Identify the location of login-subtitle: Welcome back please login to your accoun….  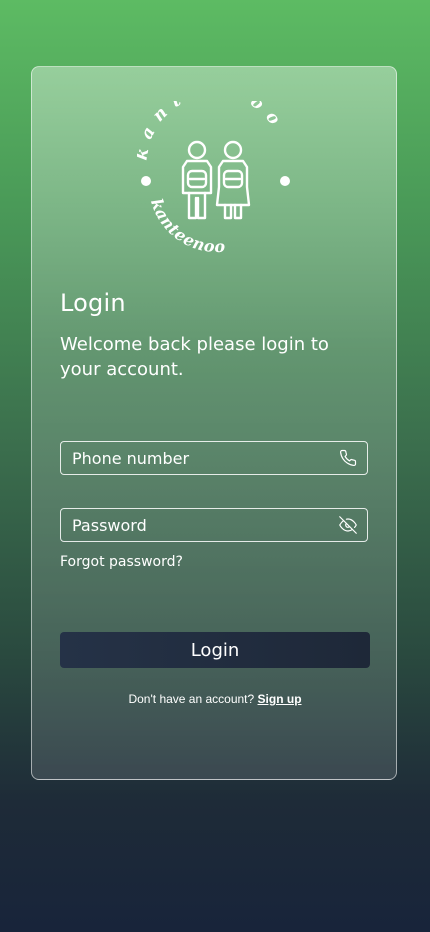
(194, 357).